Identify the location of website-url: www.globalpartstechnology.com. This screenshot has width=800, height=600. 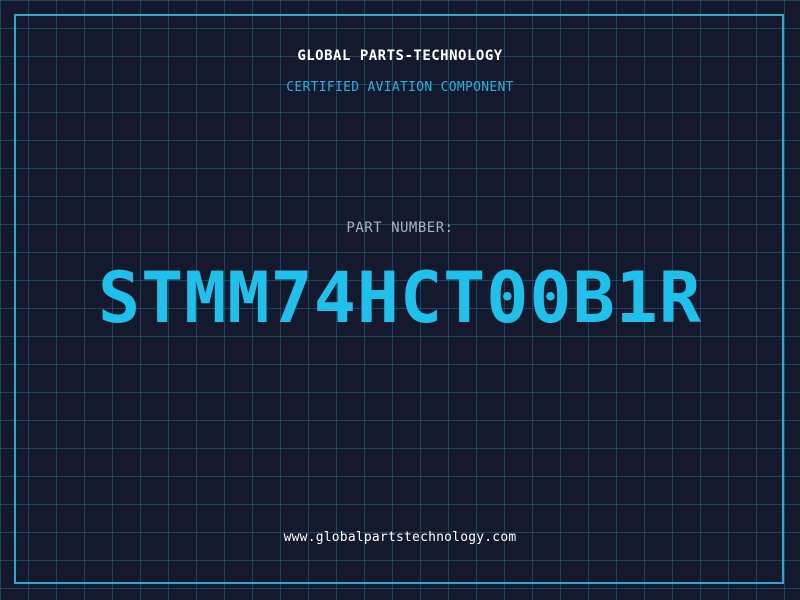
(400, 537).